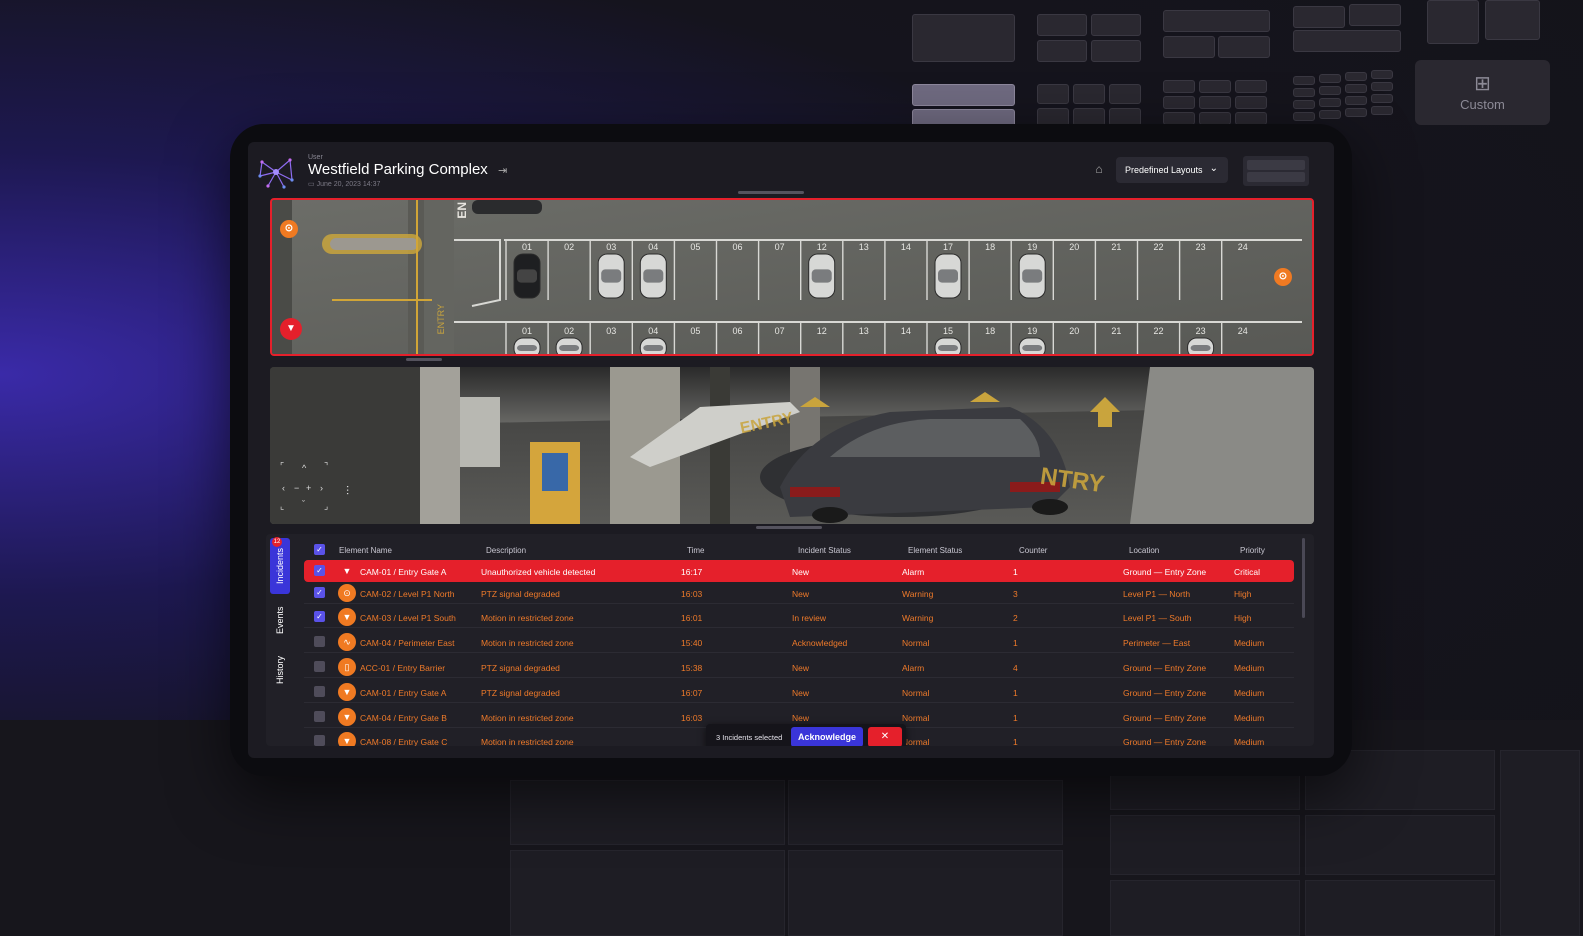 The width and height of the screenshot is (1583, 936). What do you see at coordinates (347, 491) in the screenshot?
I see `adjust-settings-icon: ⫶` at bounding box center [347, 491].